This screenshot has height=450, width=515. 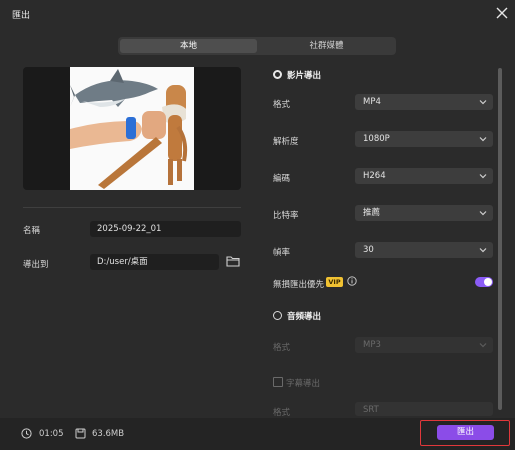 What do you see at coordinates (500, 239) in the screenshot?
I see `scrollbar` at bounding box center [500, 239].